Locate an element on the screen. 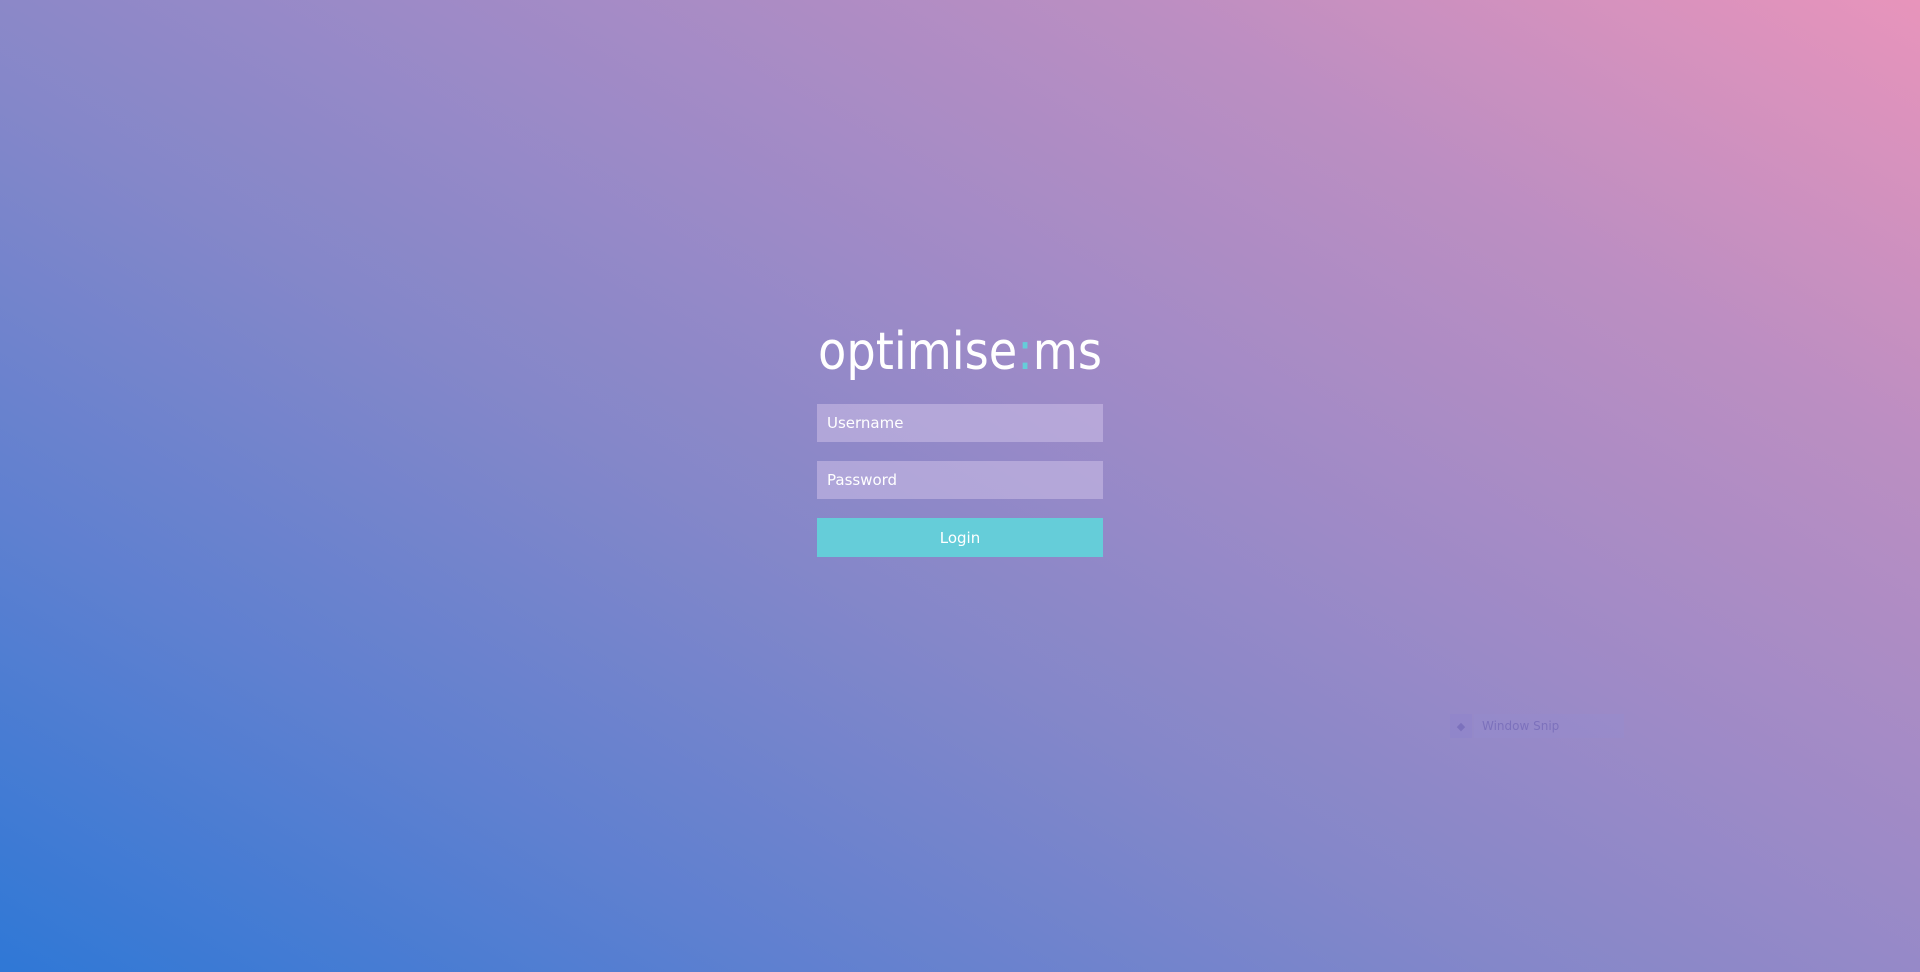 Image resolution: width=1920 pixels, height=972 pixels. svg-text: optimise:ms is located at coordinates (960, 352).